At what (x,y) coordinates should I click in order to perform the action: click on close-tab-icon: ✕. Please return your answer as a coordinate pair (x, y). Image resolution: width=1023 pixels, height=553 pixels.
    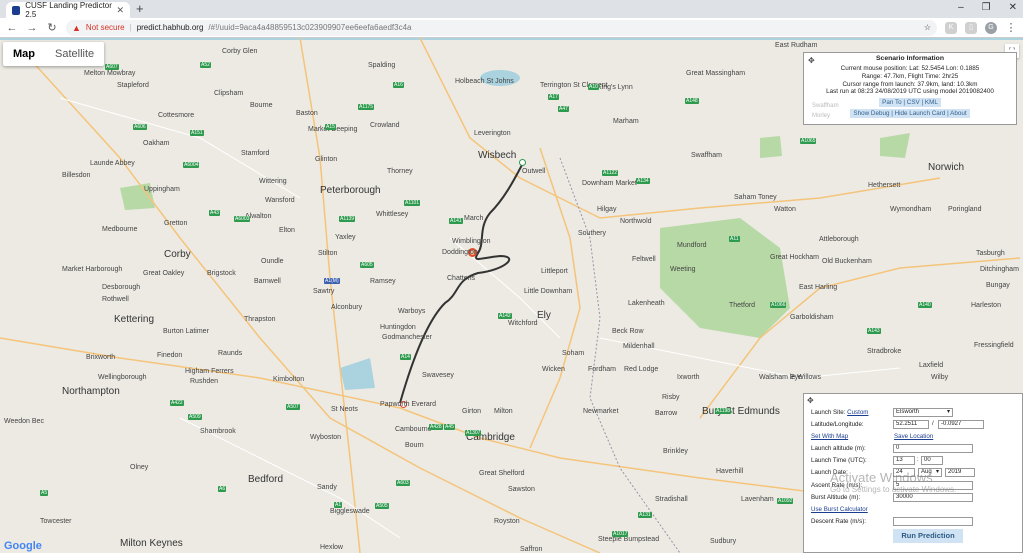
    Looking at the image, I should click on (120, 10).